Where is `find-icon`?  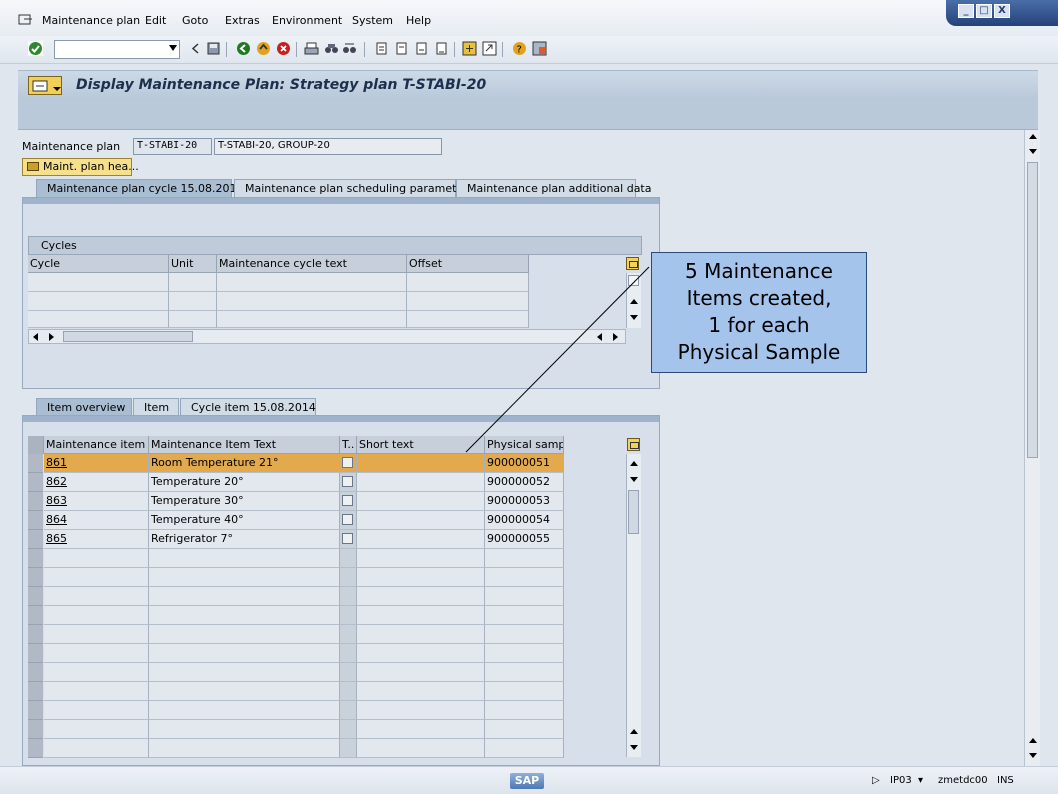 find-icon is located at coordinates (331, 48).